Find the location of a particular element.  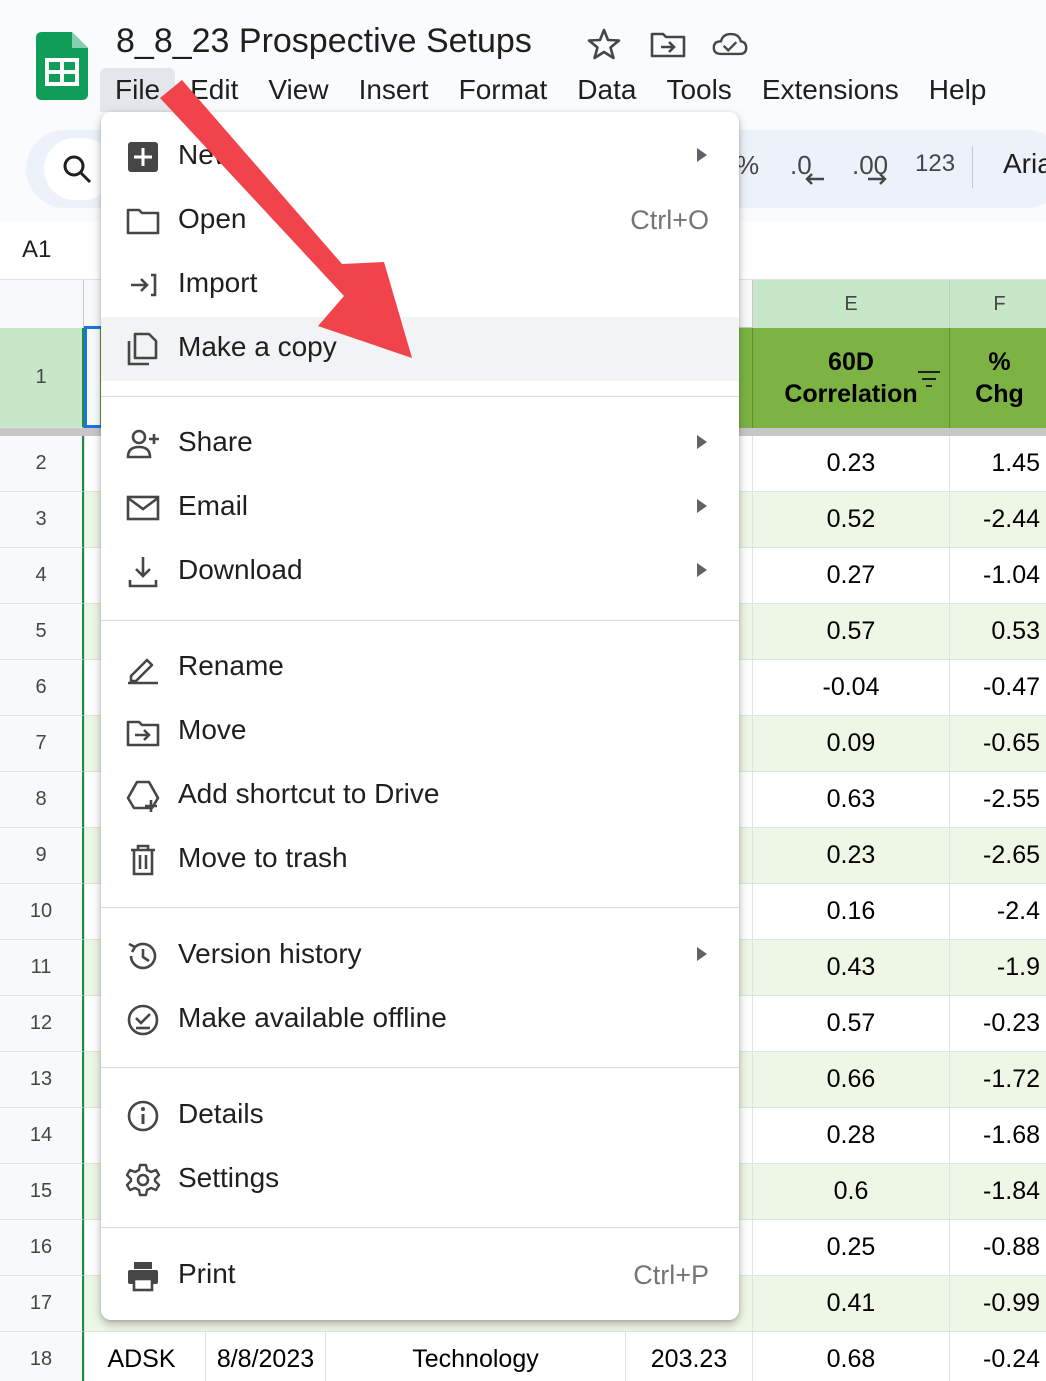

menu-item-details: Details is located at coordinates (420, 1116).